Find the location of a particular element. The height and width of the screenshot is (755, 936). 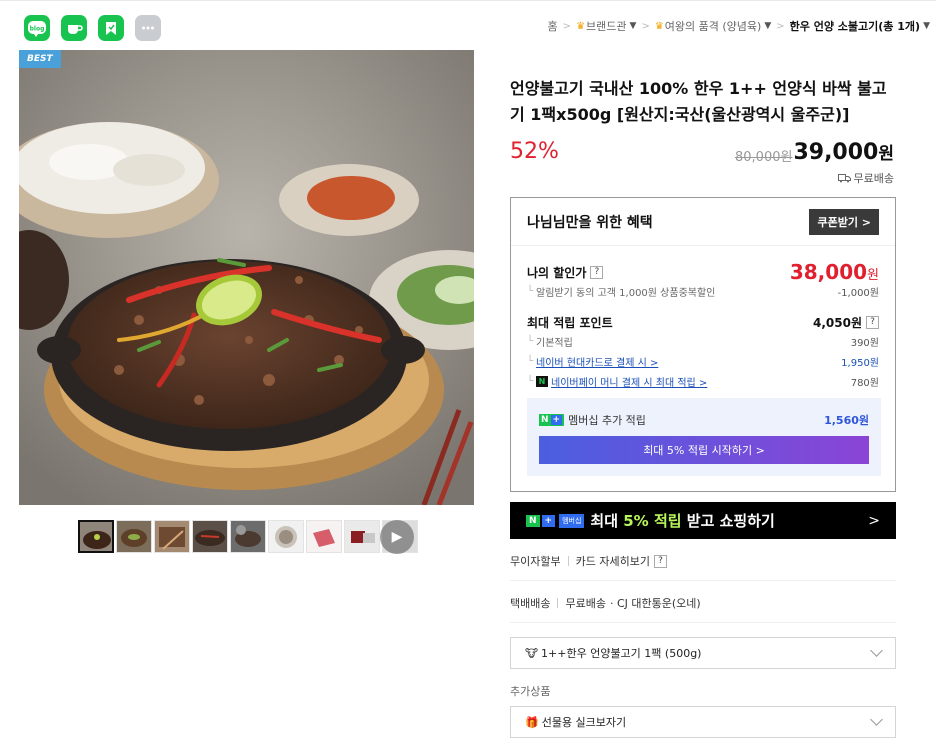

extra-product-select: 🎁 선물용 실크보자기 is located at coordinates (703, 722).